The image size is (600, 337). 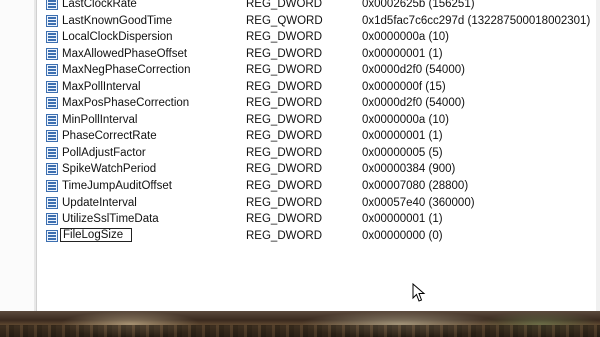 What do you see at coordinates (404, 86) in the screenshot?
I see `value-data: 0x0000000f (15)` at bounding box center [404, 86].